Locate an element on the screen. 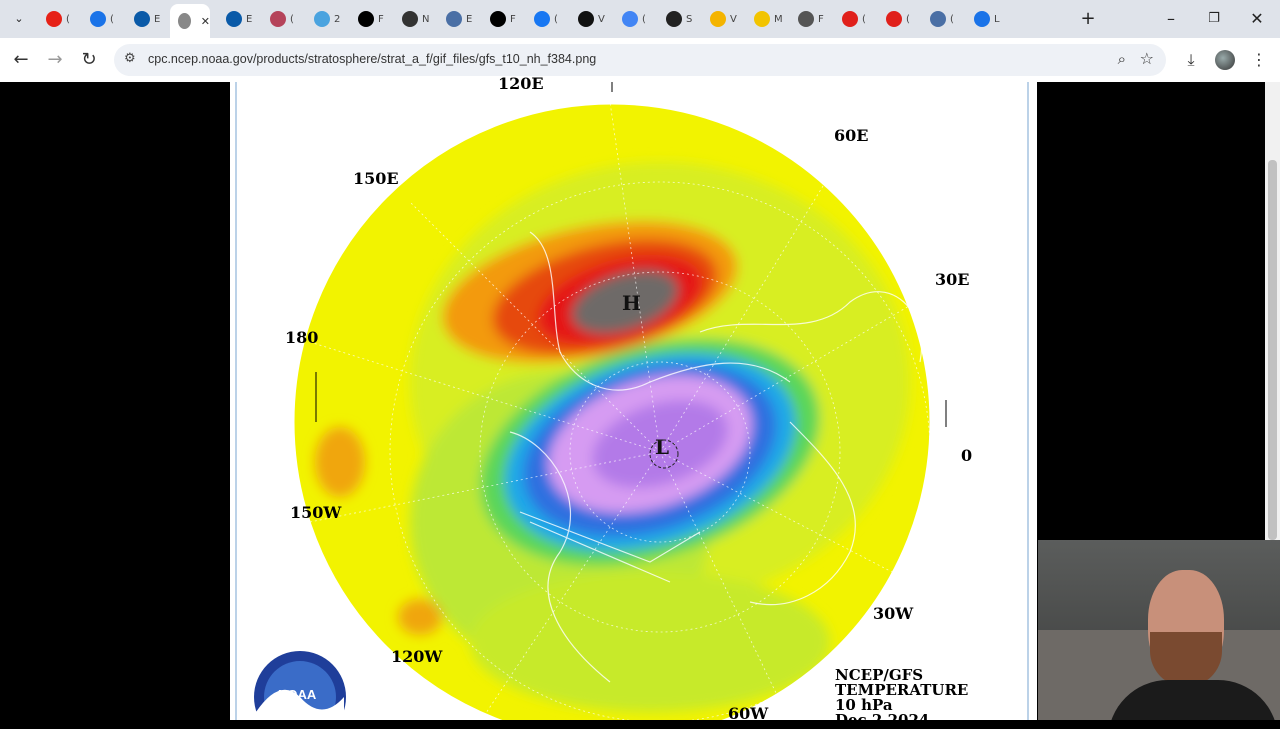 This screenshot has width=1280, height=729. tab-strip: ⌄ ( ( E ✕ E (2 F N E F ( V ( S V M F ( ( ( L + – ❐ ✕ is located at coordinates (640, 19).